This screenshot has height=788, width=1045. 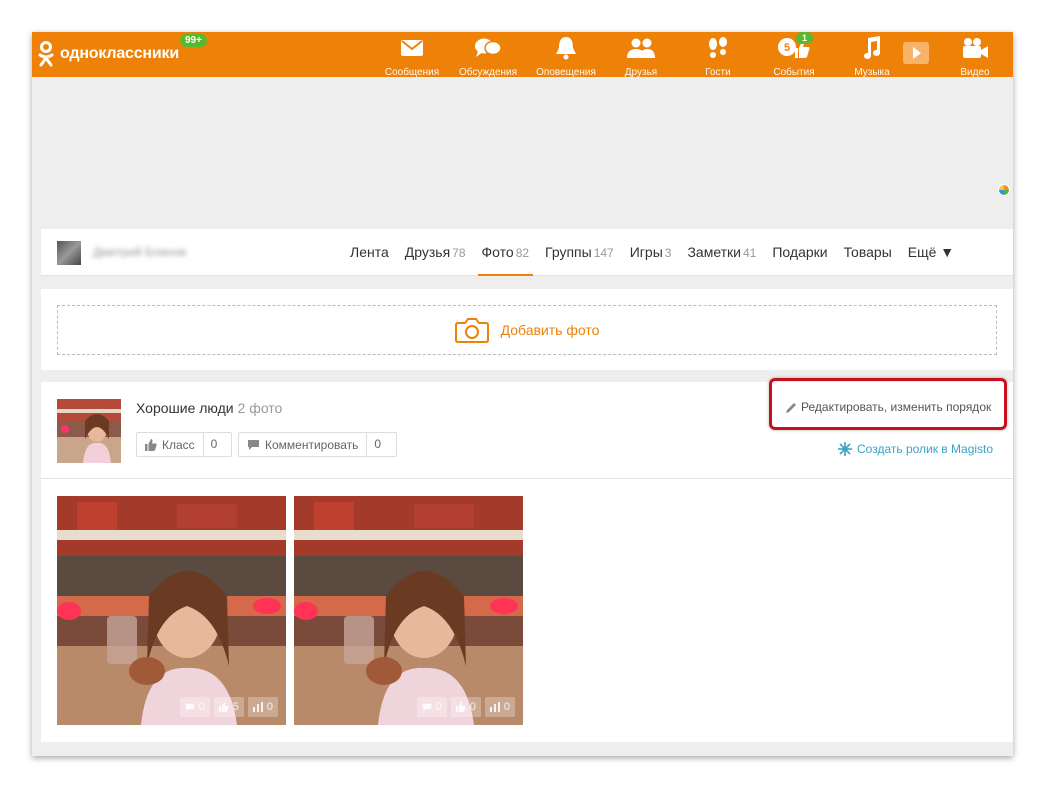 What do you see at coordinates (69, 253) in the screenshot?
I see `avatar` at bounding box center [69, 253].